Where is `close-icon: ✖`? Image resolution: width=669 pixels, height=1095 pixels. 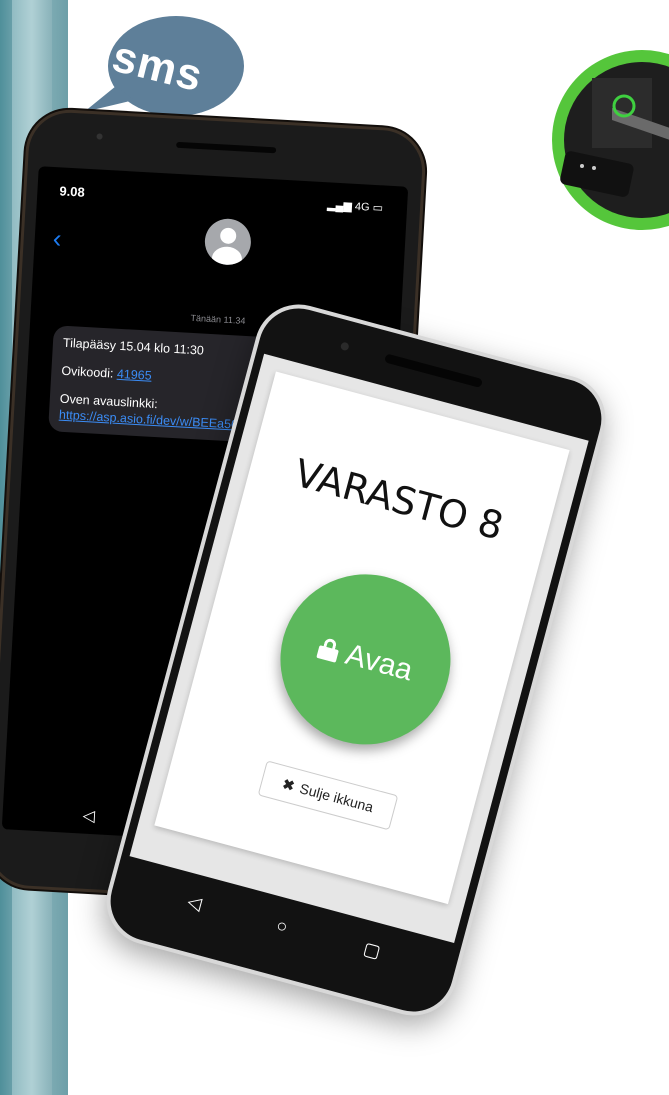 close-icon: ✖ is located at coordinates (289, 784).